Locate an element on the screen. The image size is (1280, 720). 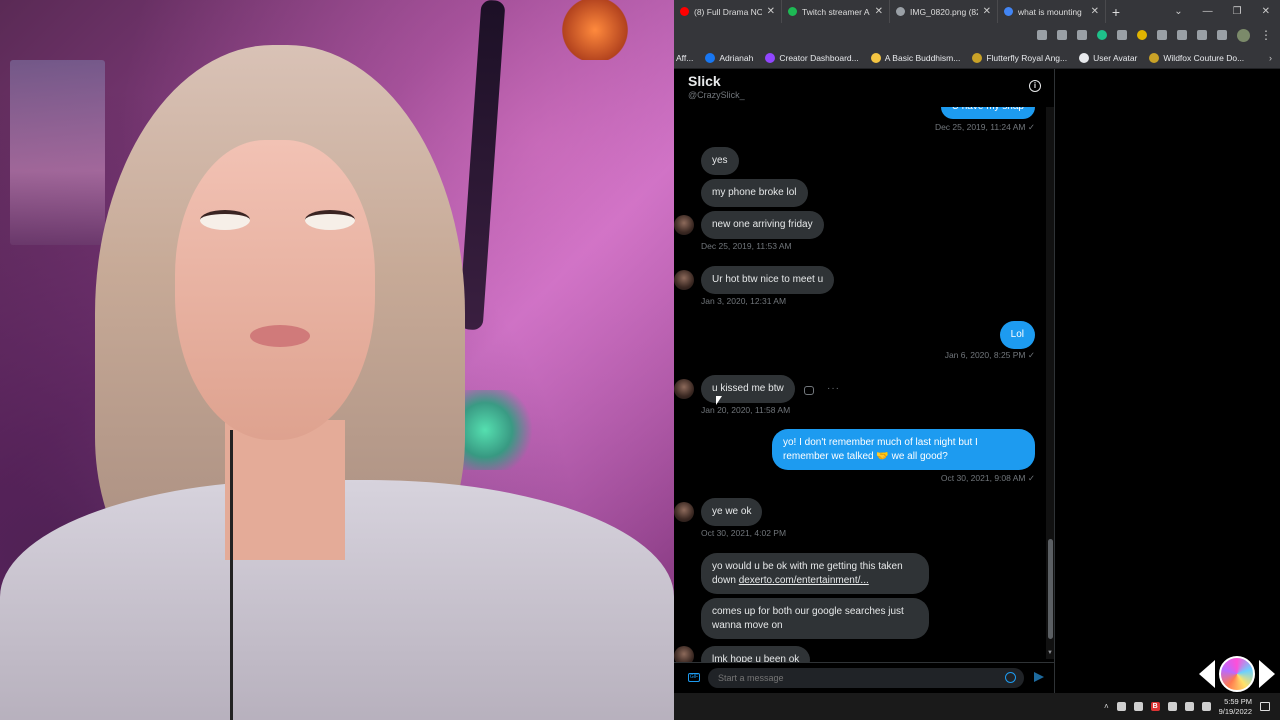
globe-icon is located at coordinates (900, 11).